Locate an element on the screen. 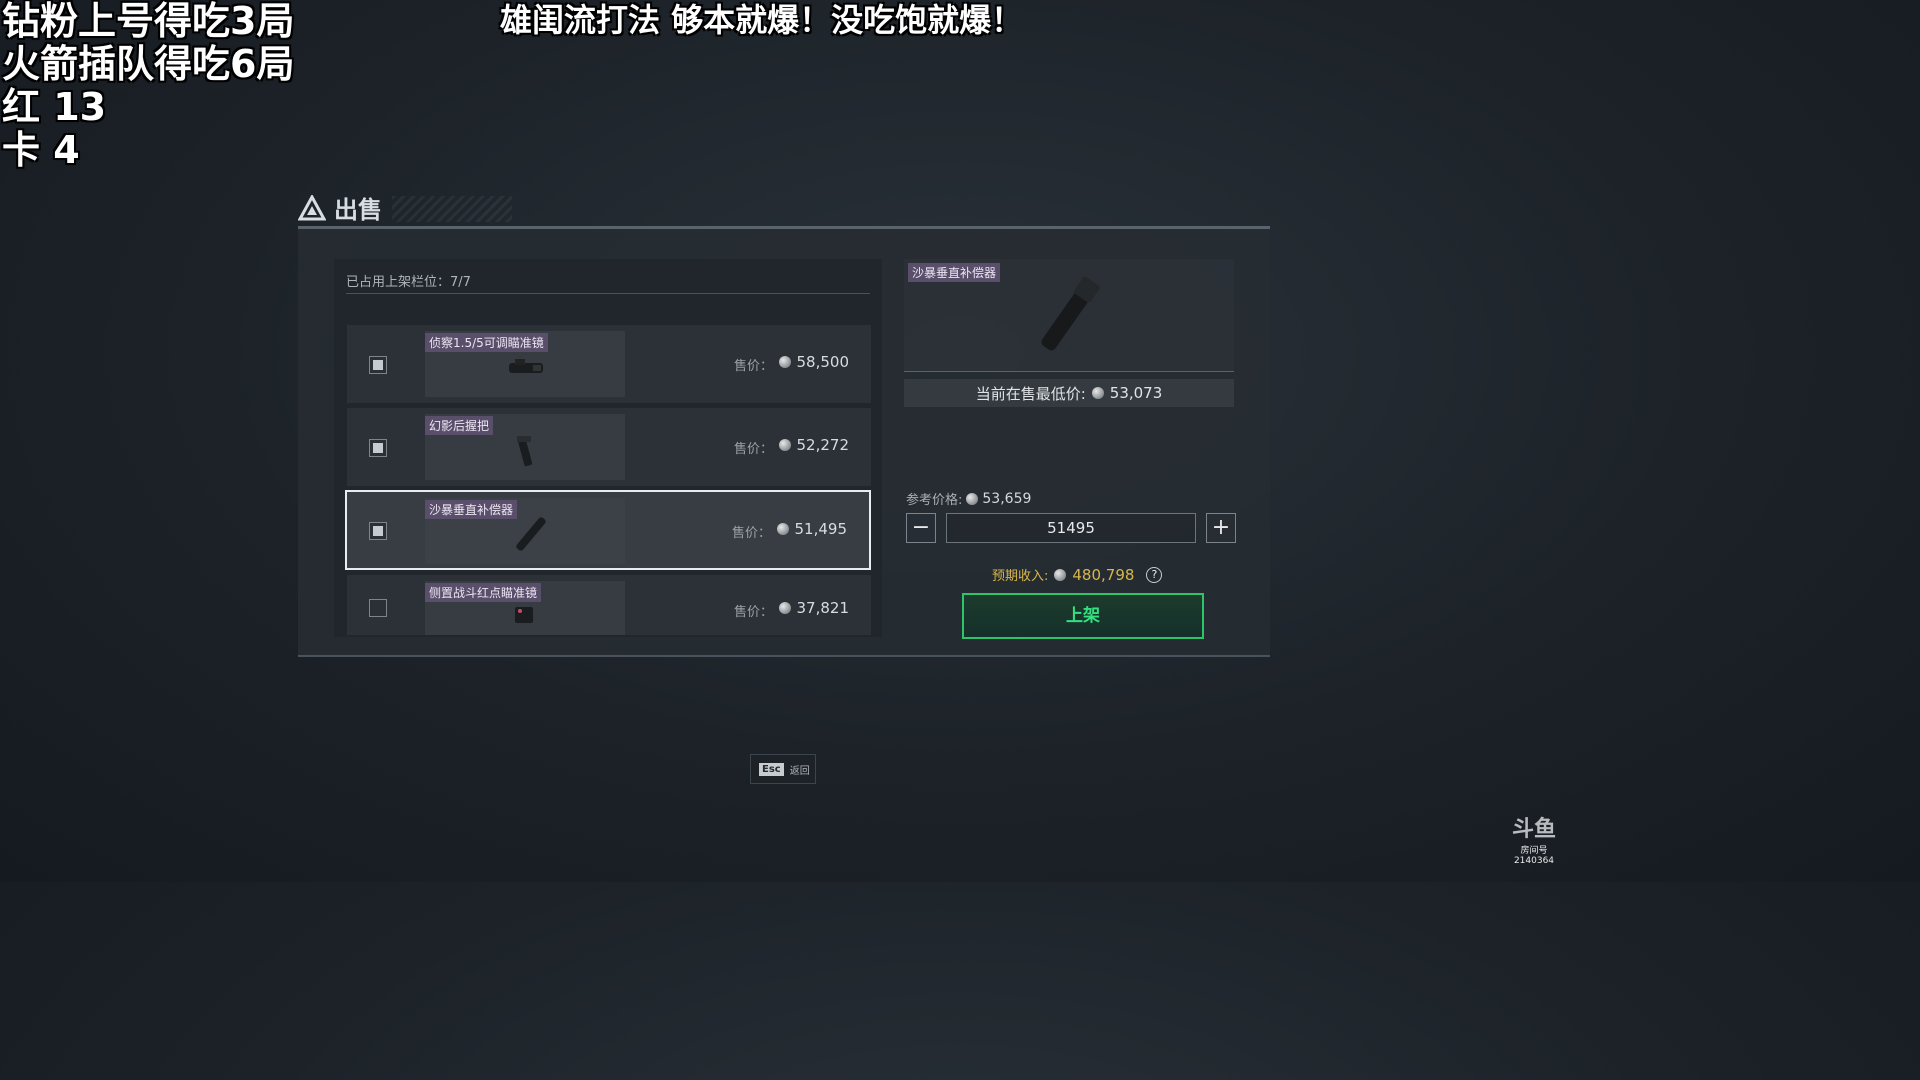 The width and height of the screenshot is (1920, 1080). back-label: 返回 is located at coordinates (799, 771).